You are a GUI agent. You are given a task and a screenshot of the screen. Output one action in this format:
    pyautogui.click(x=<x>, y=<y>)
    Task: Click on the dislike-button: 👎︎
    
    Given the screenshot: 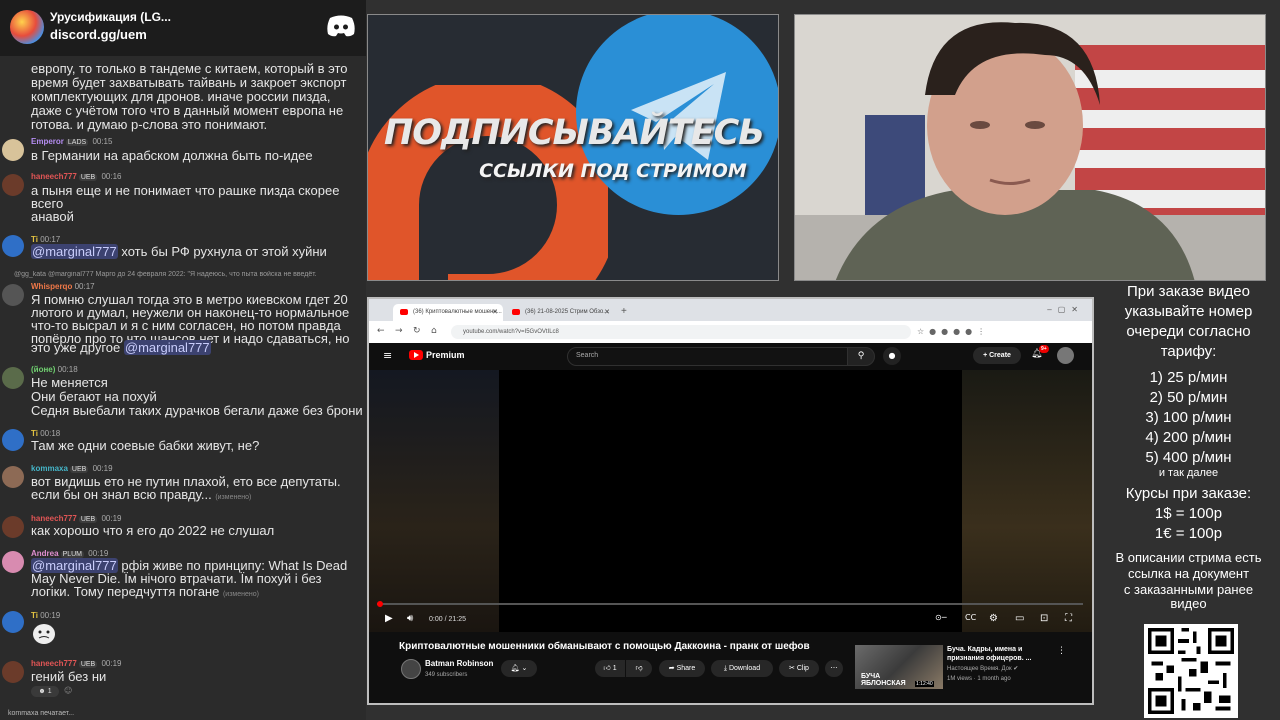 What is the action you would take?
    pyautogui.click(x=639, y=668)
    